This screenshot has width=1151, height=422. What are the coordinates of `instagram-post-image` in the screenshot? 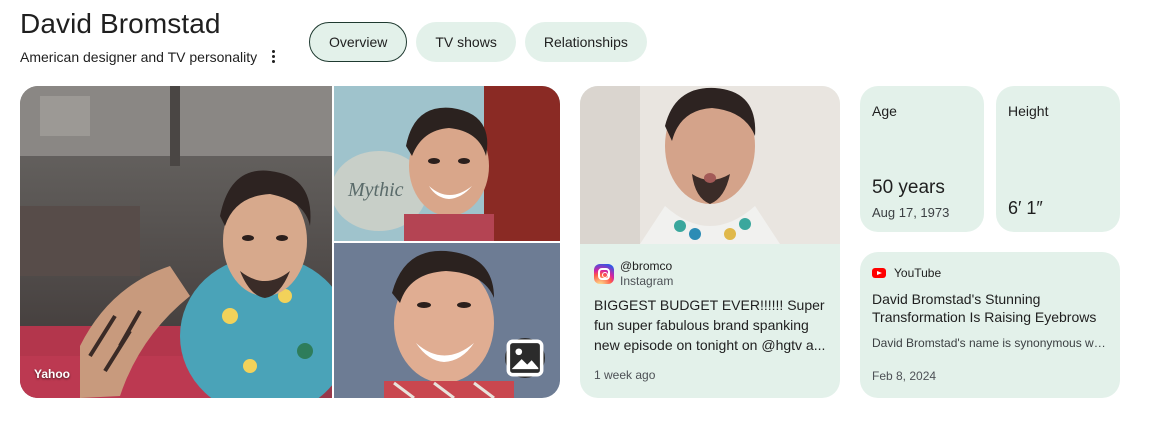 It's located at (710, 165).